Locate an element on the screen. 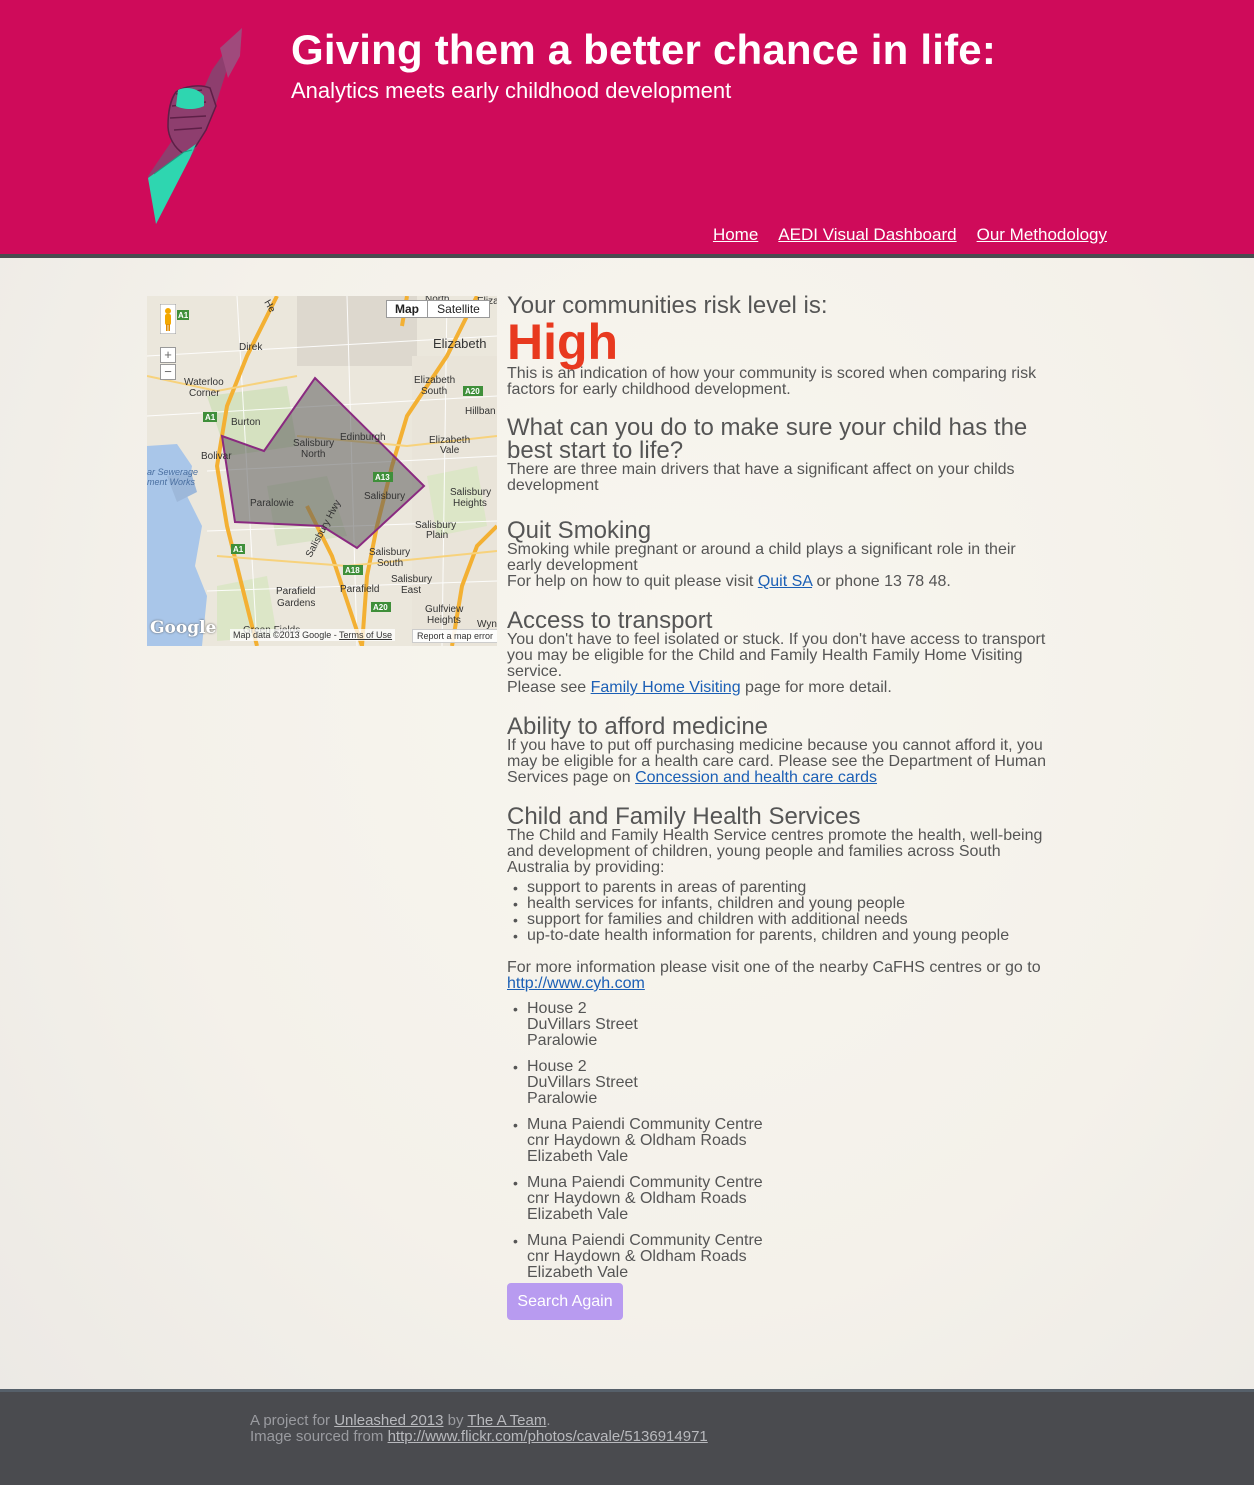 Image resolution: width=1254 pixels, height=1485 pixels. svg-text: Bolivar is located at coordinates (216, 456).